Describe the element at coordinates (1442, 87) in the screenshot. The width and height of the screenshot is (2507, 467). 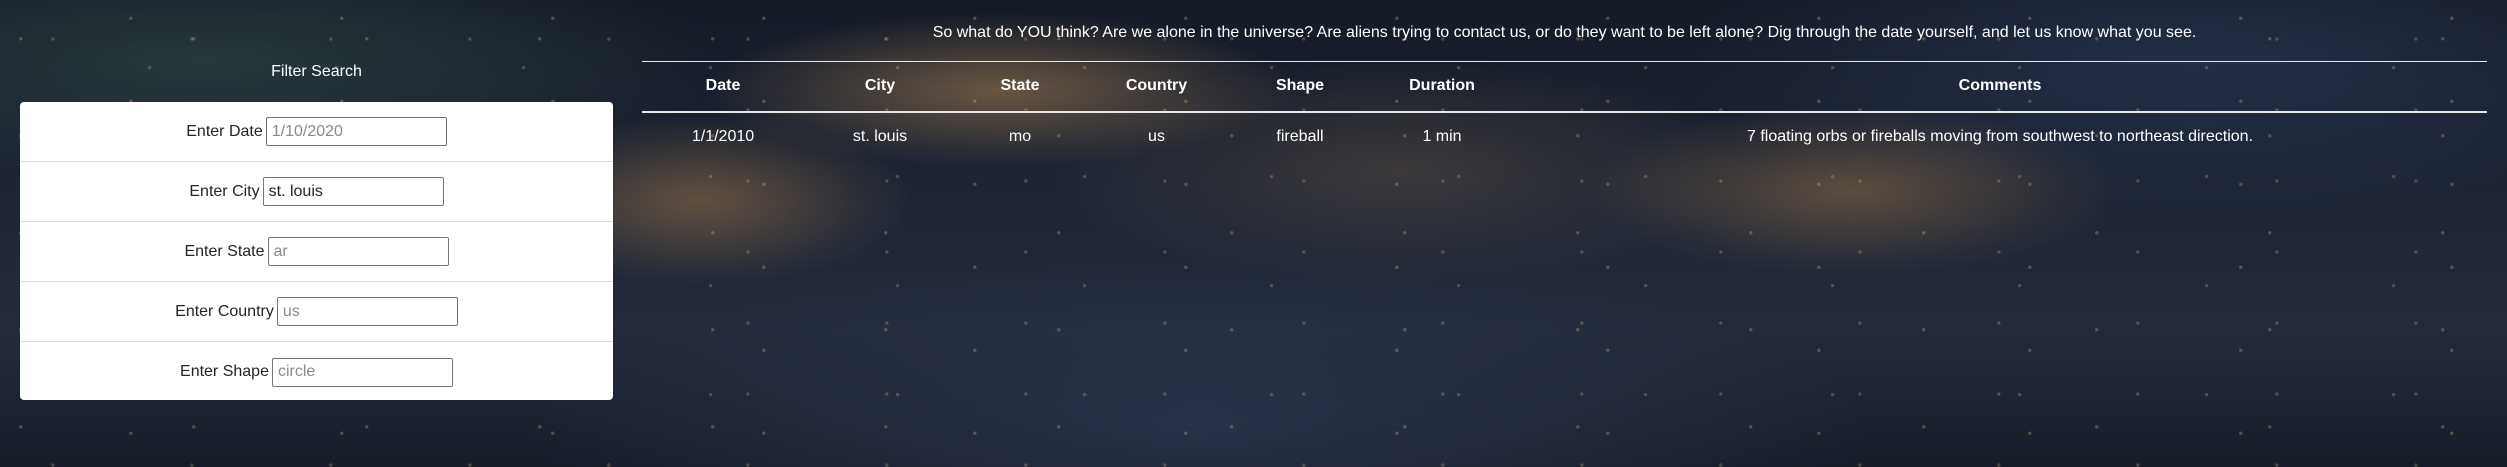
I see `header-duration: Duration` at that location.